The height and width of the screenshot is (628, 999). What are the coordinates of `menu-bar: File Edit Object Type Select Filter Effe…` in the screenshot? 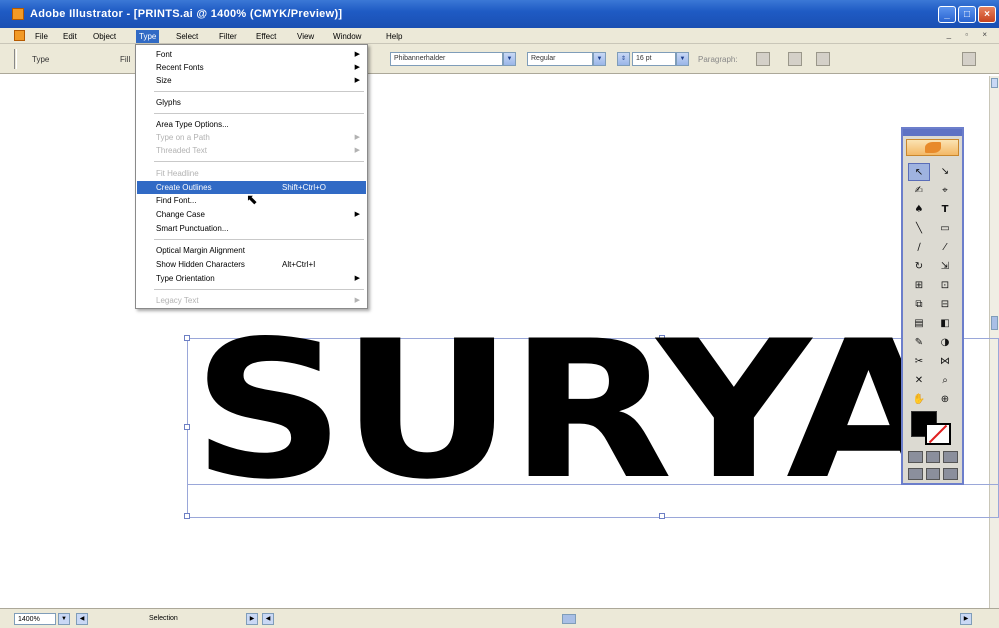 It's located at (499, 36).